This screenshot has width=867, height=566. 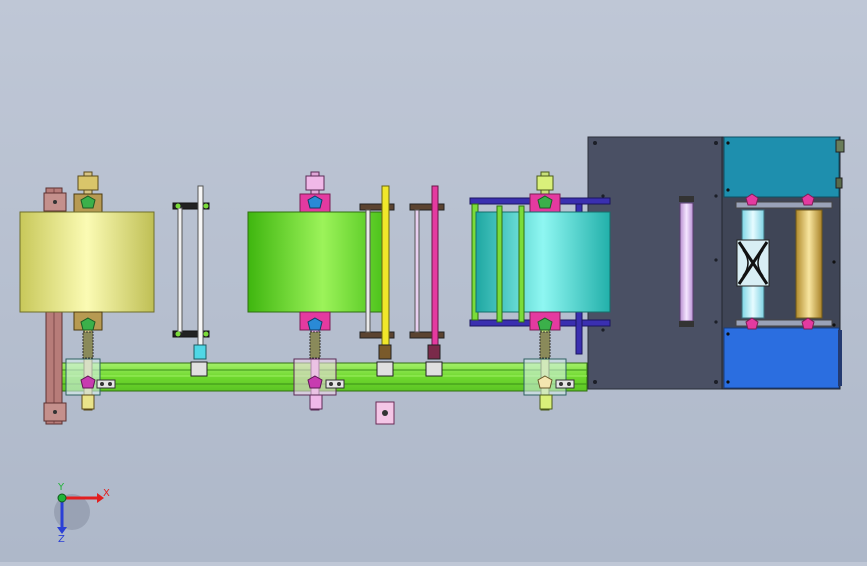 I want to click on roll-1-drum, so click(x=87, y=262).